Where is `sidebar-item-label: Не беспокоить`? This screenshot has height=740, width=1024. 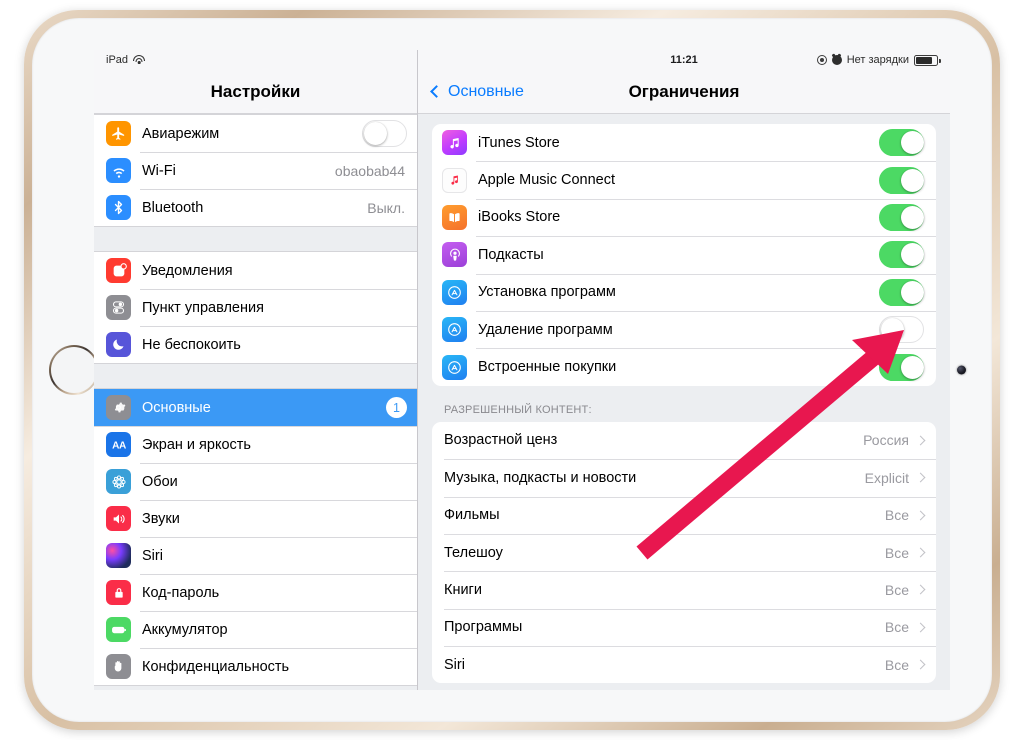 sidebar-item-label: Не беспокоить is located at coordinates (191, 344).